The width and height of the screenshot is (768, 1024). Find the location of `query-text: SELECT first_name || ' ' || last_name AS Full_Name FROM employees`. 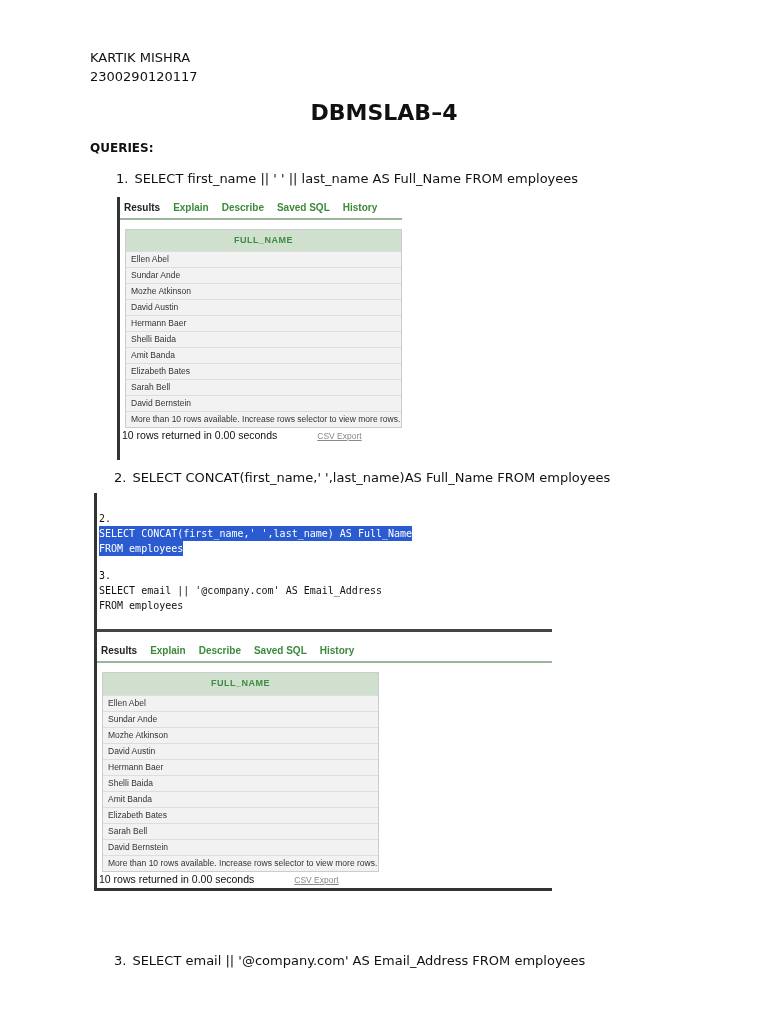

query-text: SELECT first_name || ' ' || last_name AS Full_Name FROM employees is located at coordinates (356, 179).